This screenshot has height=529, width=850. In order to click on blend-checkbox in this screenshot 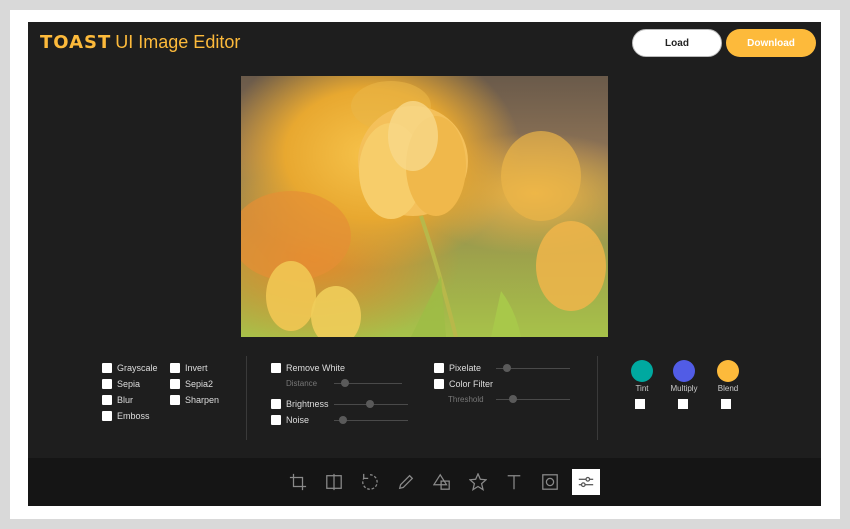, I will do `click(726, 404)`.